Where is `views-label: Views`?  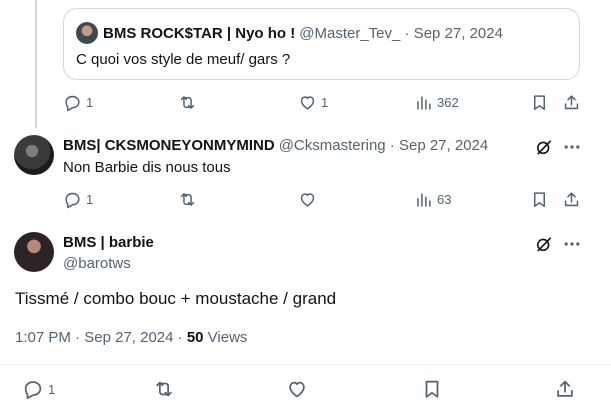 views-label: Views is located at coordinates (225, 337).